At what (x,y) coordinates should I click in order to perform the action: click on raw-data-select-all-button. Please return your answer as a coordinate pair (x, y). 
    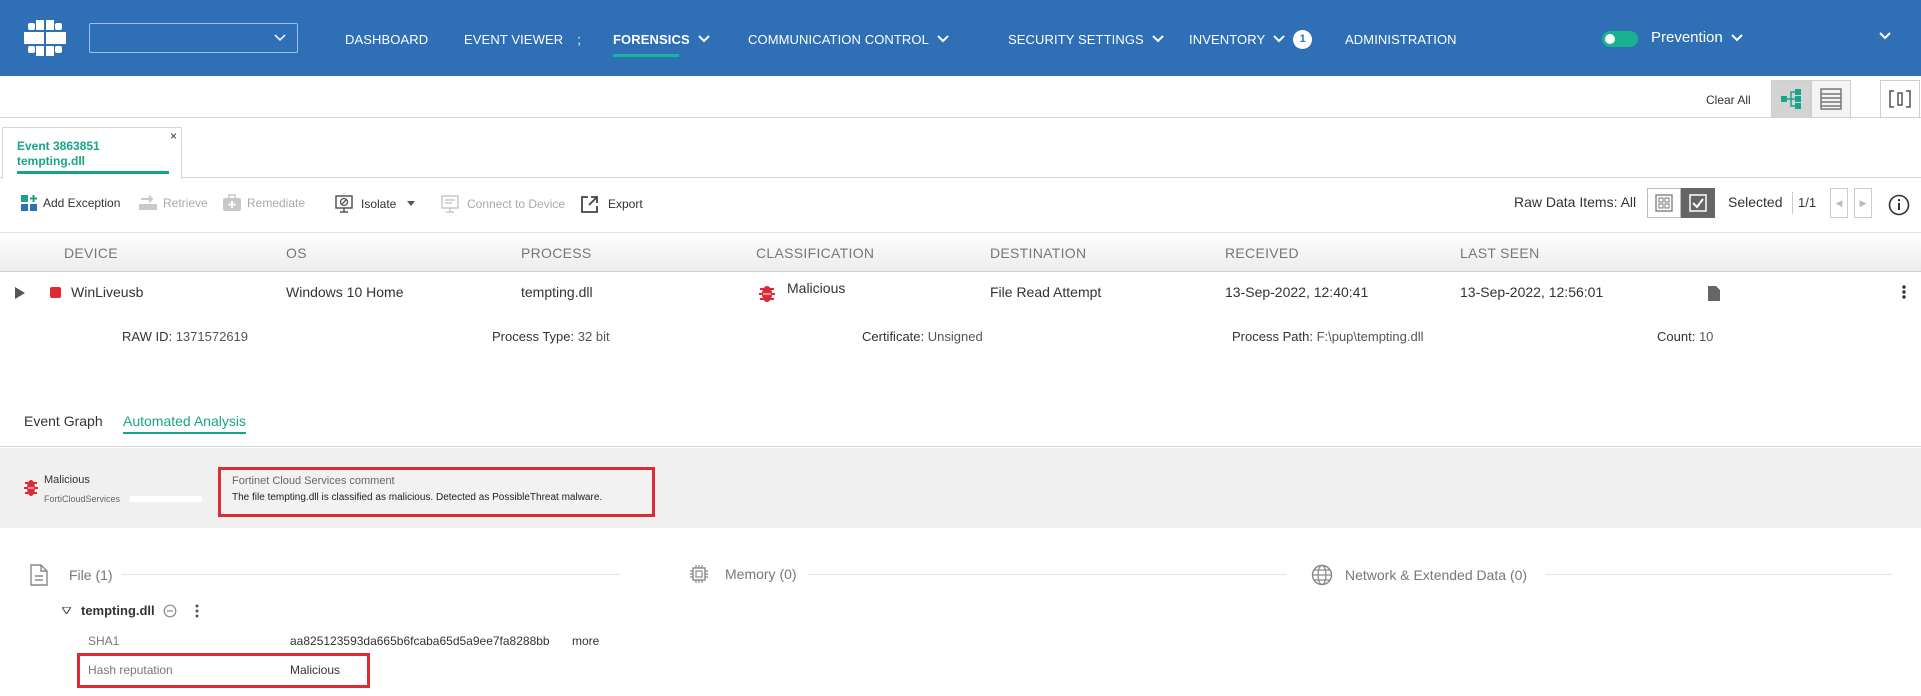
    Looking at the image, I should click on (1698, 203).